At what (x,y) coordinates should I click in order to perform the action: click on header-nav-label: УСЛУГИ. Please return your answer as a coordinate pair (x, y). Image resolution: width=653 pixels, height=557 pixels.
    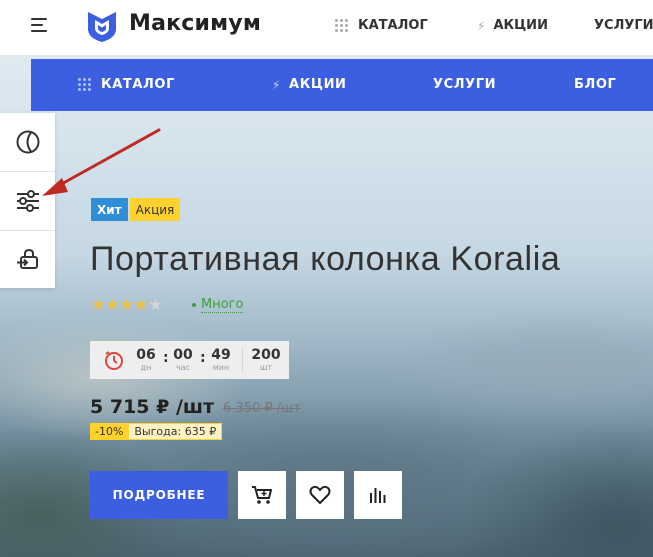
    Looking at the image, I should click on (623, 25).